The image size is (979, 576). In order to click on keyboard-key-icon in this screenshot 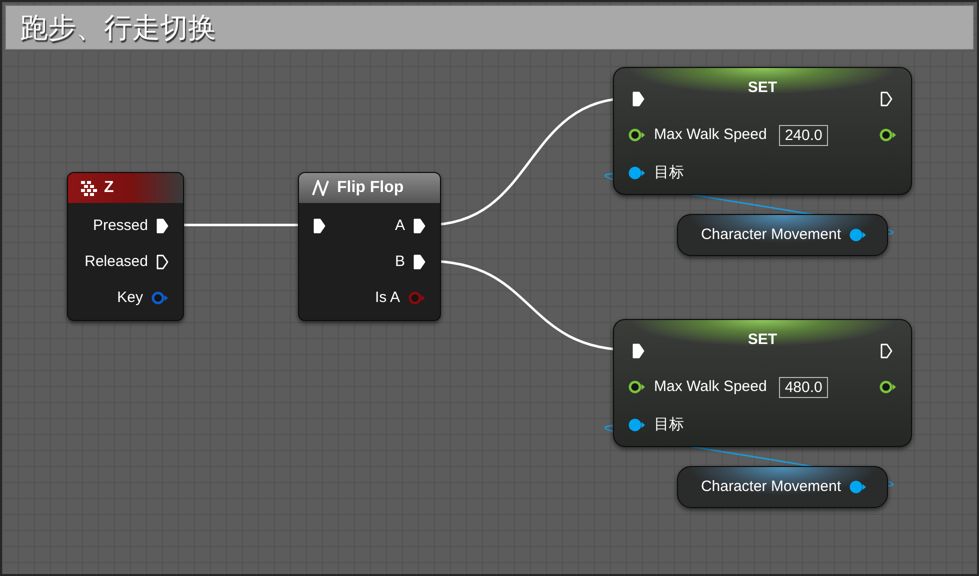, I will do `click(89, 188)`.